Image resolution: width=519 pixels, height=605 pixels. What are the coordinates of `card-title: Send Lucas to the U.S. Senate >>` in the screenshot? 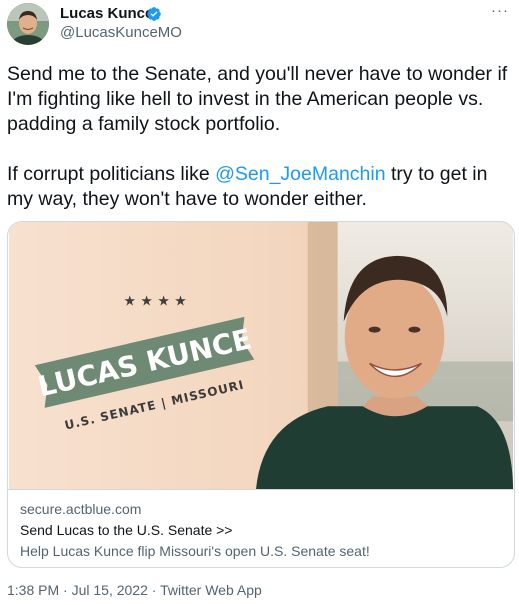 It's located at (261, 530).